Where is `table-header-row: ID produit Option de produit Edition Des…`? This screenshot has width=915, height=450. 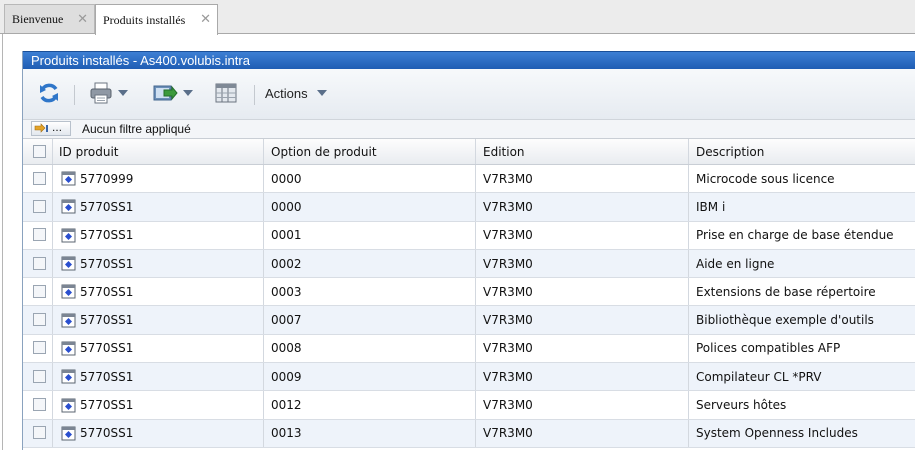 table-header-row: ID produit Option de produit Edition Des… is located at coordinates (469, 151).